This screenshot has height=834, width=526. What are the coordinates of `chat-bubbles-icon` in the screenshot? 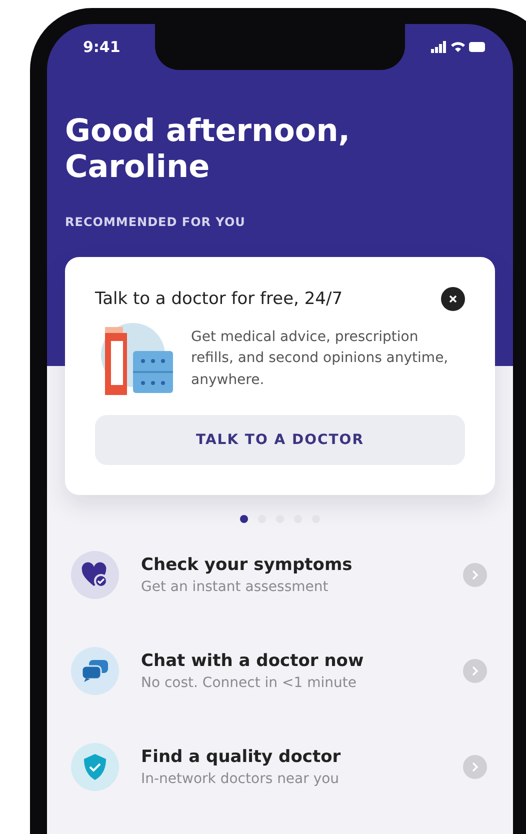 It's located at (95, 671).